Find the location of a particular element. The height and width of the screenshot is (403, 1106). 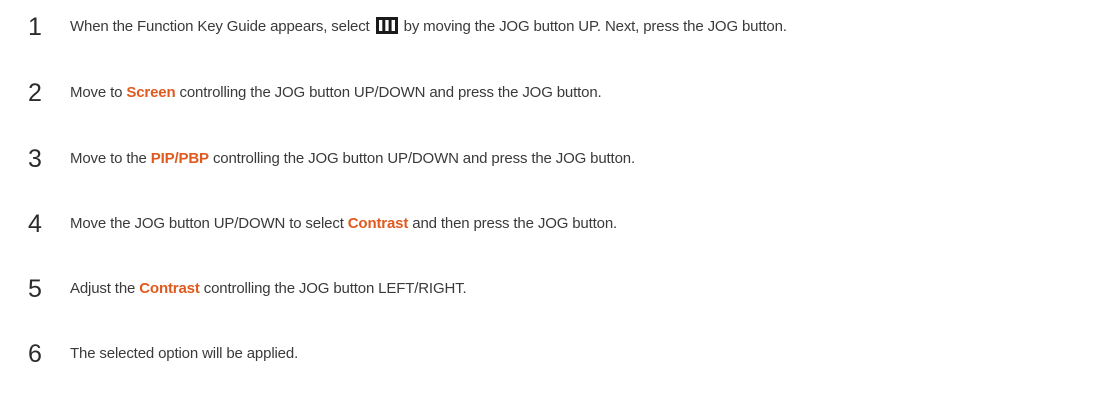

step-text-before: Move to is located at coordinates (96, 92).